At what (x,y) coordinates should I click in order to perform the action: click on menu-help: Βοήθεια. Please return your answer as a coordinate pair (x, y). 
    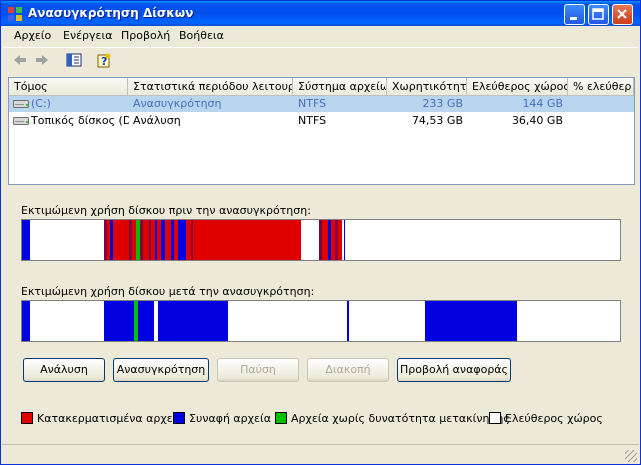
    Looking at the image, I should click on (201, 35).